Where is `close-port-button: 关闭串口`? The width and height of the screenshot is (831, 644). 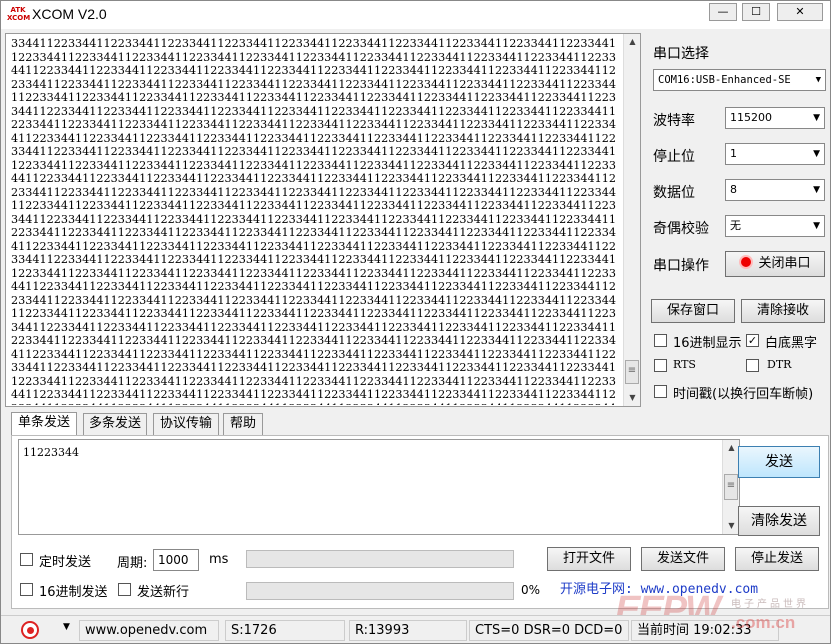
close-port-button: 关闭串口 is located at coordinates (775, 264).